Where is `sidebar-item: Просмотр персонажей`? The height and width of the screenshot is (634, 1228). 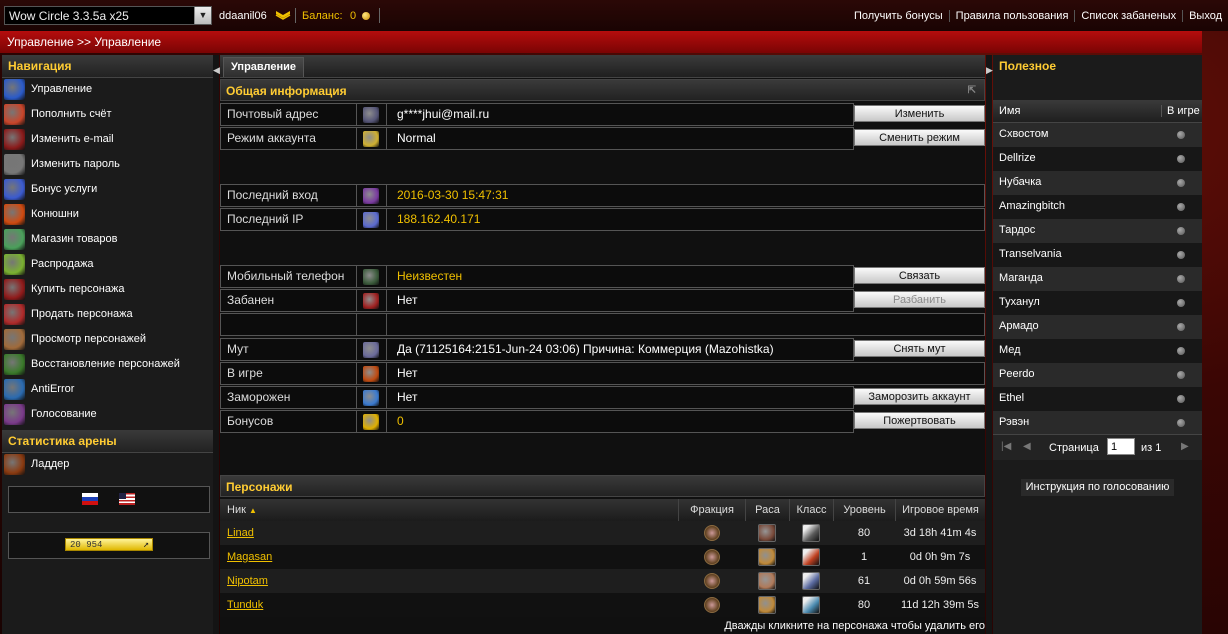
sidebar-item: Просмотр персонажей is located at coordinates (107, 340).